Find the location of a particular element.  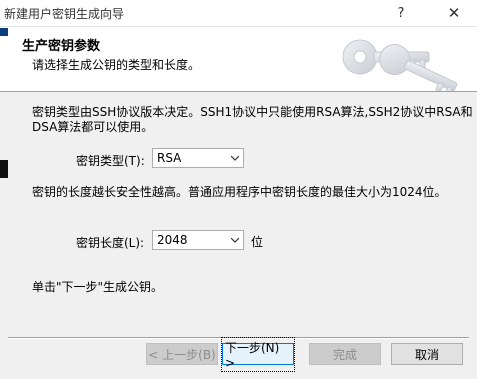

key-type-label: 密钥类型(T): is located at coordinates (110, 161).